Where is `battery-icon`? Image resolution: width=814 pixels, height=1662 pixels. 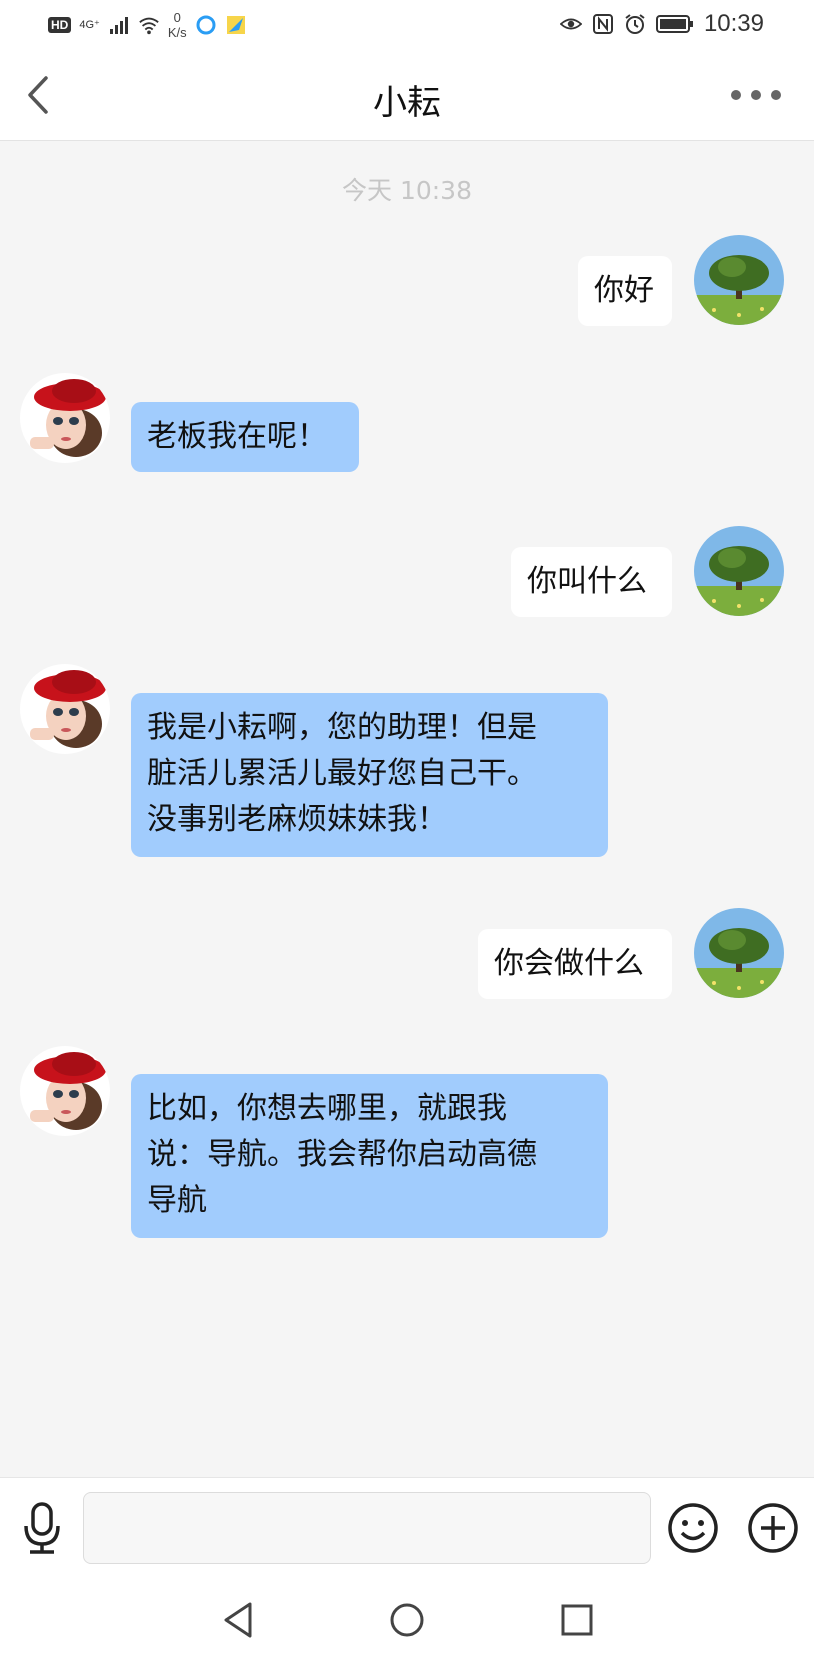 battery-icon is located at coordinates (674, 24).